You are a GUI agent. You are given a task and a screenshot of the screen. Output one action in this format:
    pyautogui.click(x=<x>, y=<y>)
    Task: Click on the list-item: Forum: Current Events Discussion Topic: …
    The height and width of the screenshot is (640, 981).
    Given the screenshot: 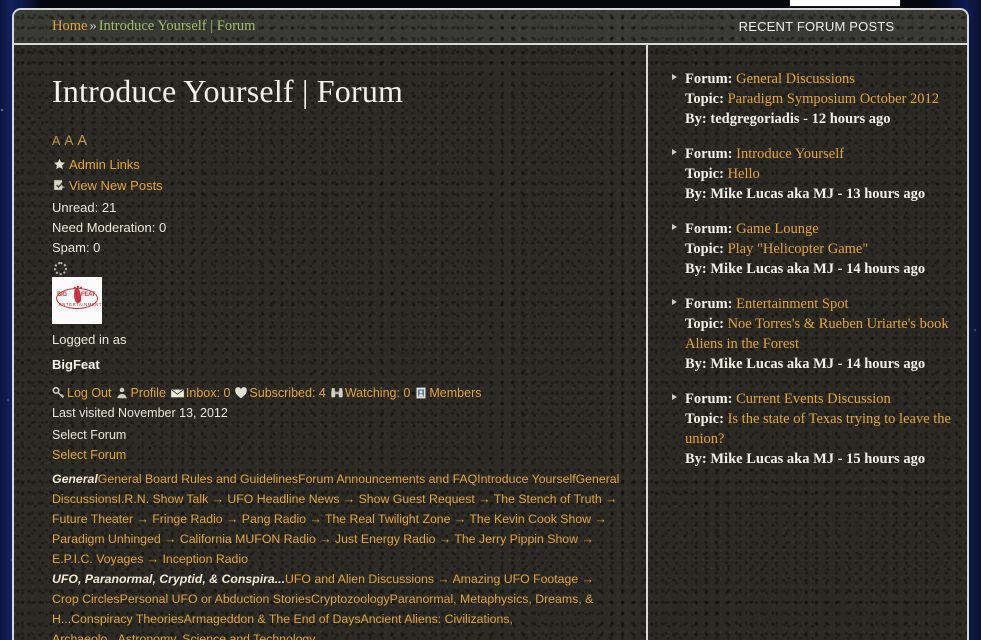 What is the action you would take?
    pyautogui.click(x=811, y=429)
    